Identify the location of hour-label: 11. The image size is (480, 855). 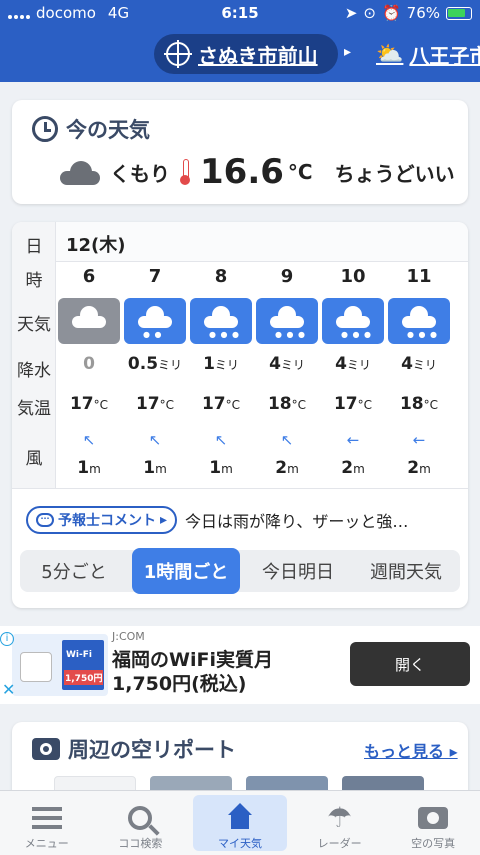
(419, 276).